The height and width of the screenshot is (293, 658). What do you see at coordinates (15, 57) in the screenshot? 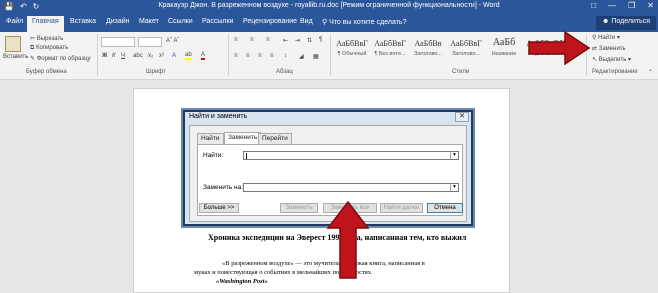
I see `paste-button: Вставить` at bounding box center [15, 57].